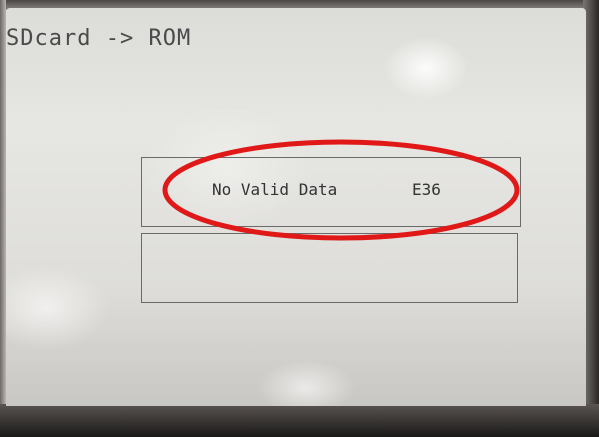  I want to click on error-code: E36, so click(426, 189).